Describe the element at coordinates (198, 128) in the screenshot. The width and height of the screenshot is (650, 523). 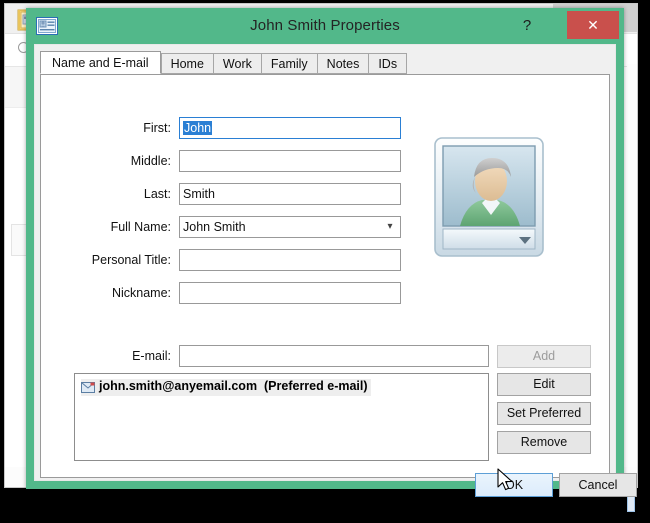
I see `input-first-value: John` at that location.